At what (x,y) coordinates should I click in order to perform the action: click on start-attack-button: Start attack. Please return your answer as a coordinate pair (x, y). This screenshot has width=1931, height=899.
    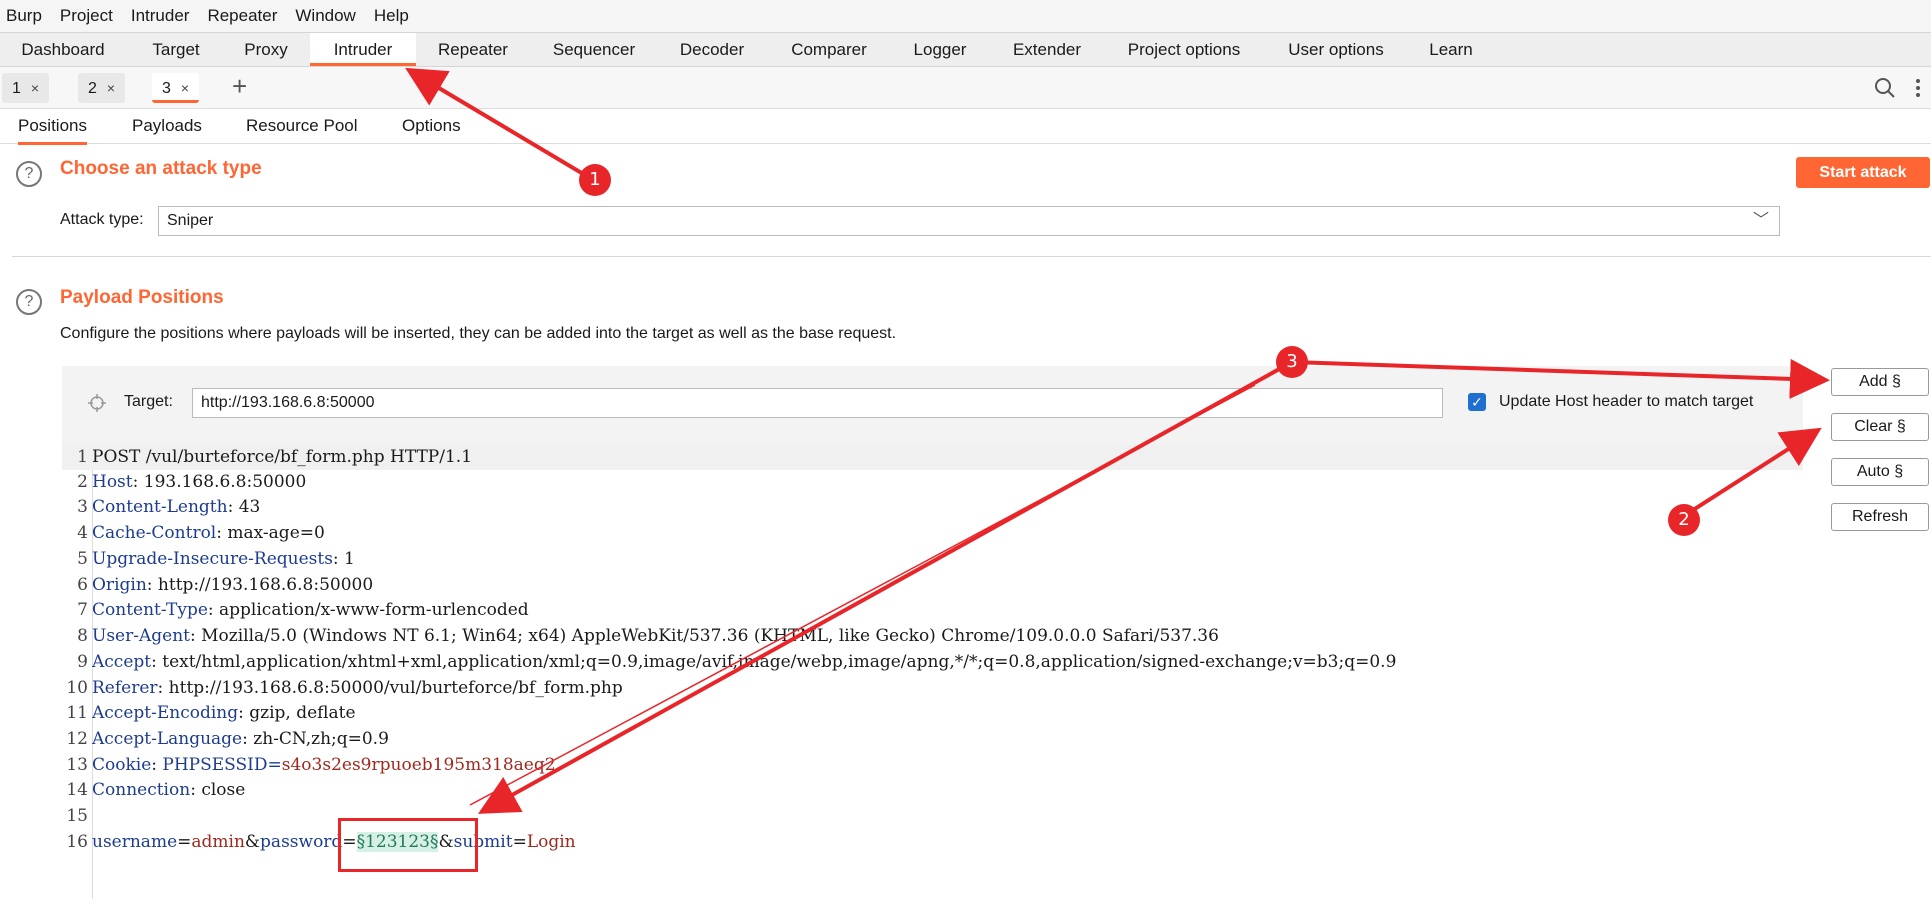
    Looking at the image, I should click on (1863, 172).